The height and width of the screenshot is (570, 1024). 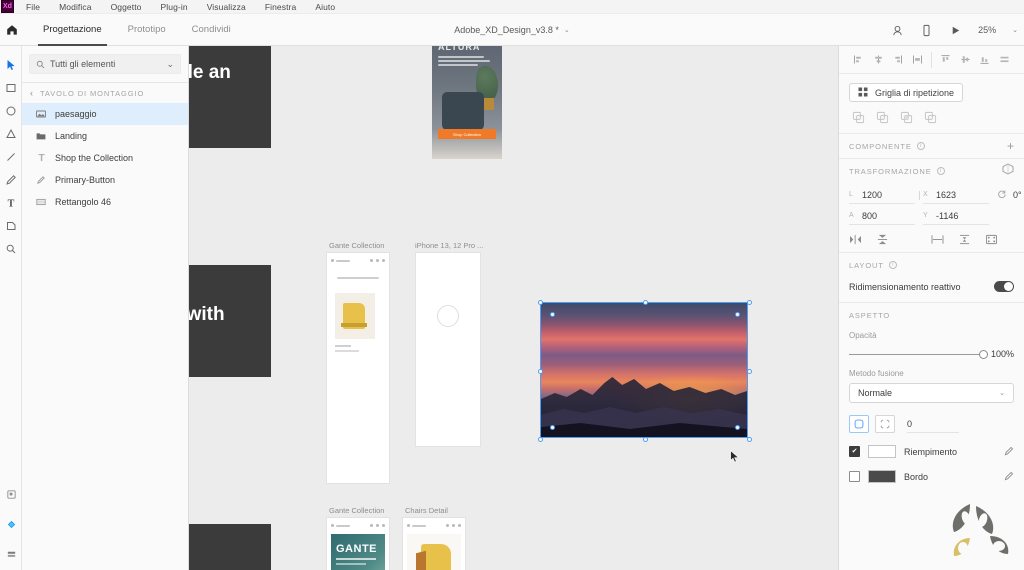 What do you see at coordinates (987, 30) in the screenshot?
I see `zoom-level: 25%` at bounding box center [987, 30].